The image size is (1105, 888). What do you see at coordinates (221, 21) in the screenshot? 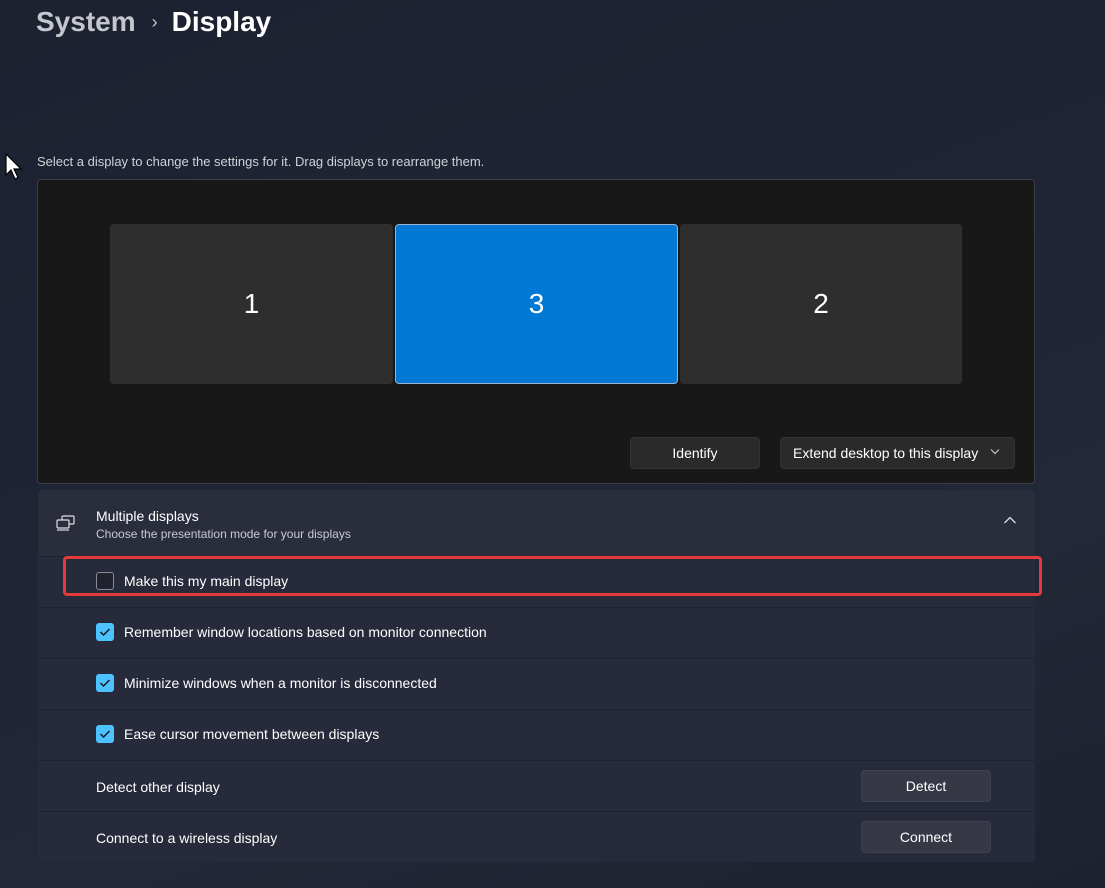
I see `page-title: Display` at bounding box center [221, 21].